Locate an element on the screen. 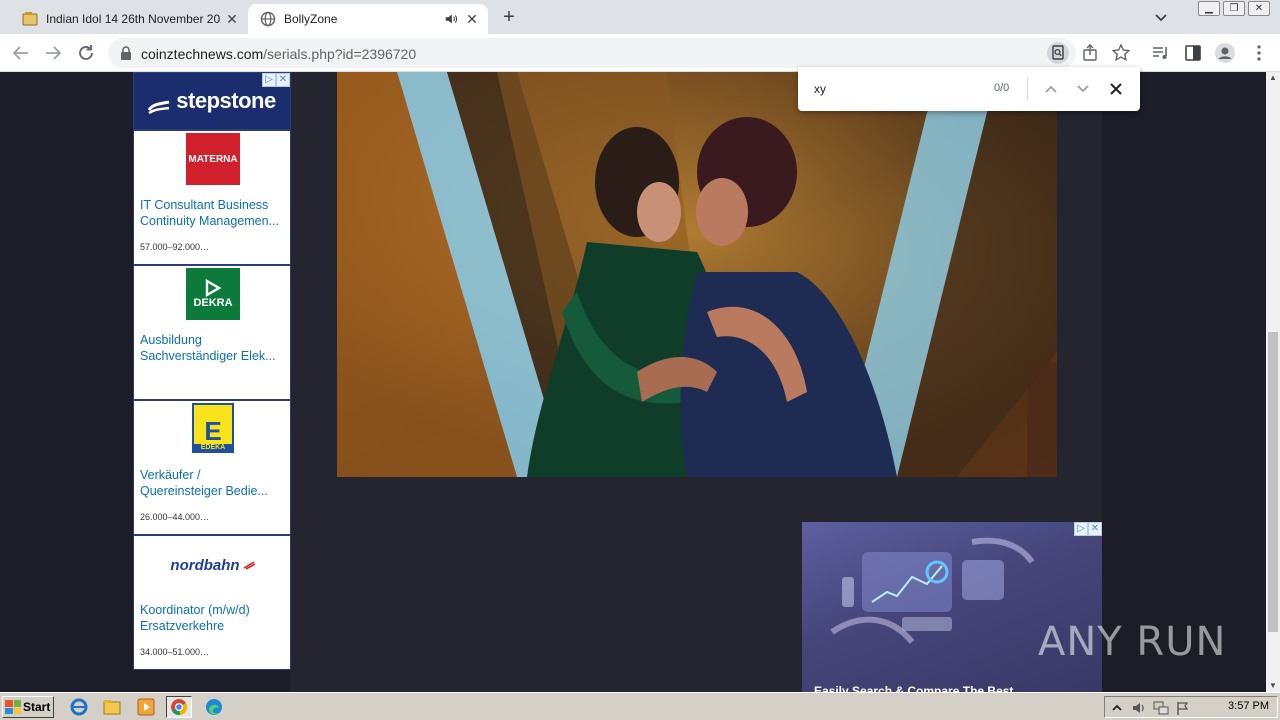 The image size is (1280, 720). nordbahn-logo: nordbahn is located at coordinates (213, 565).